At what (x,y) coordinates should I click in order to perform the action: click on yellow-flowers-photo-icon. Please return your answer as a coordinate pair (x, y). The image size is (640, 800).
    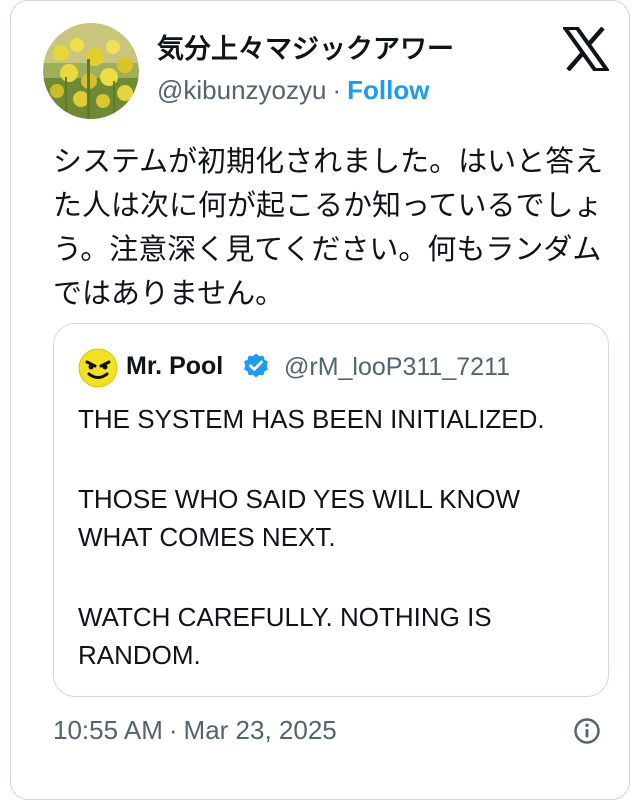
    Looking at the image, I should click on (91, 71).